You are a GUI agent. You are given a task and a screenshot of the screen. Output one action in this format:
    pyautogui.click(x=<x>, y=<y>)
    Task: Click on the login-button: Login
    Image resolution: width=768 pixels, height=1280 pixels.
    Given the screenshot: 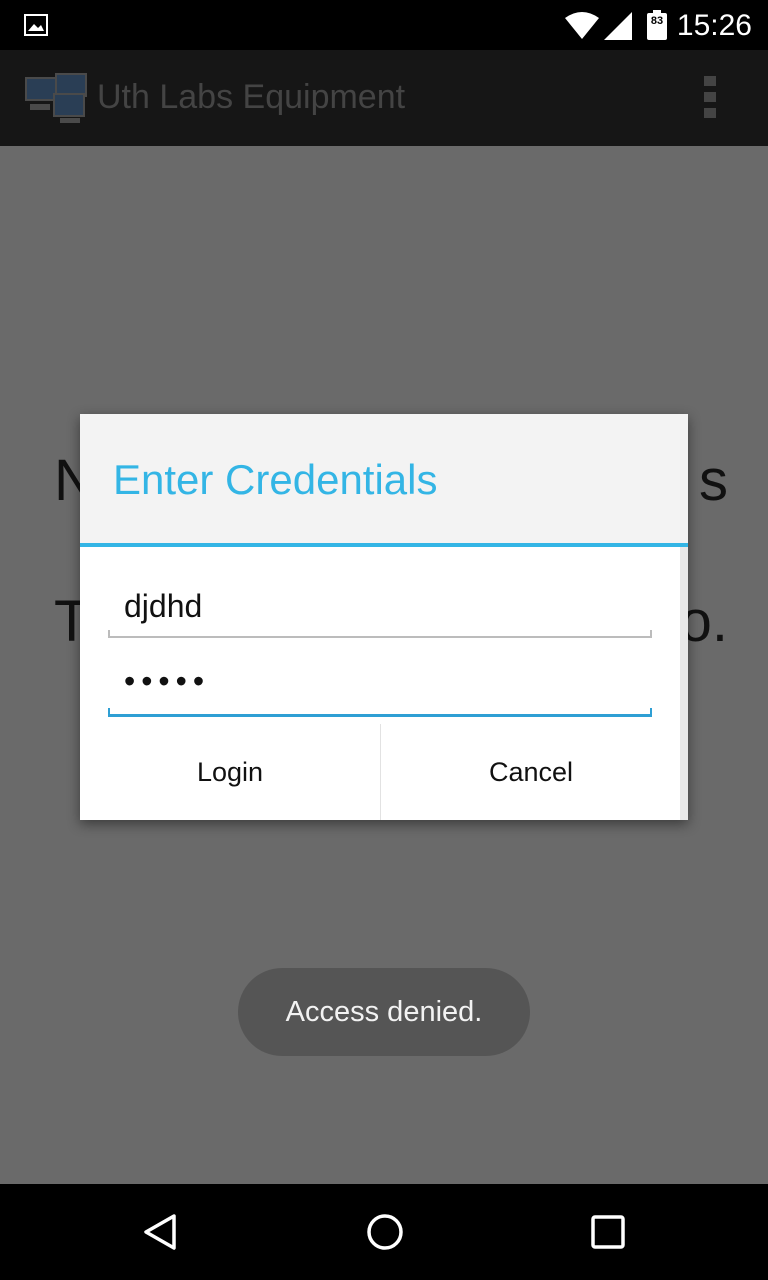 What is the action you would take?
    pyautogui.click(x=230, y=772)
    